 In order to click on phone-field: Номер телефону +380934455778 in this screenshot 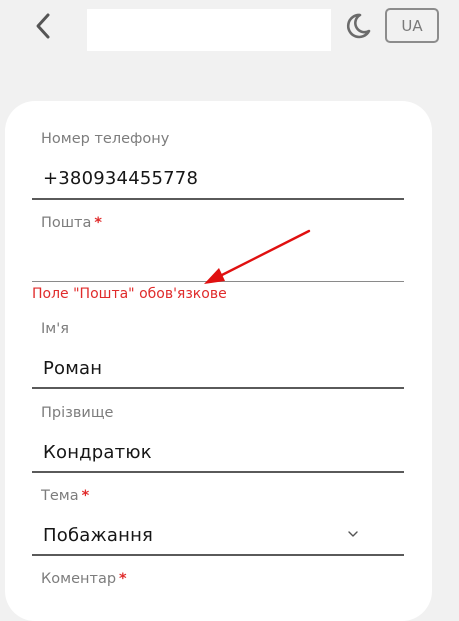, I will do `click(218, 165)`.